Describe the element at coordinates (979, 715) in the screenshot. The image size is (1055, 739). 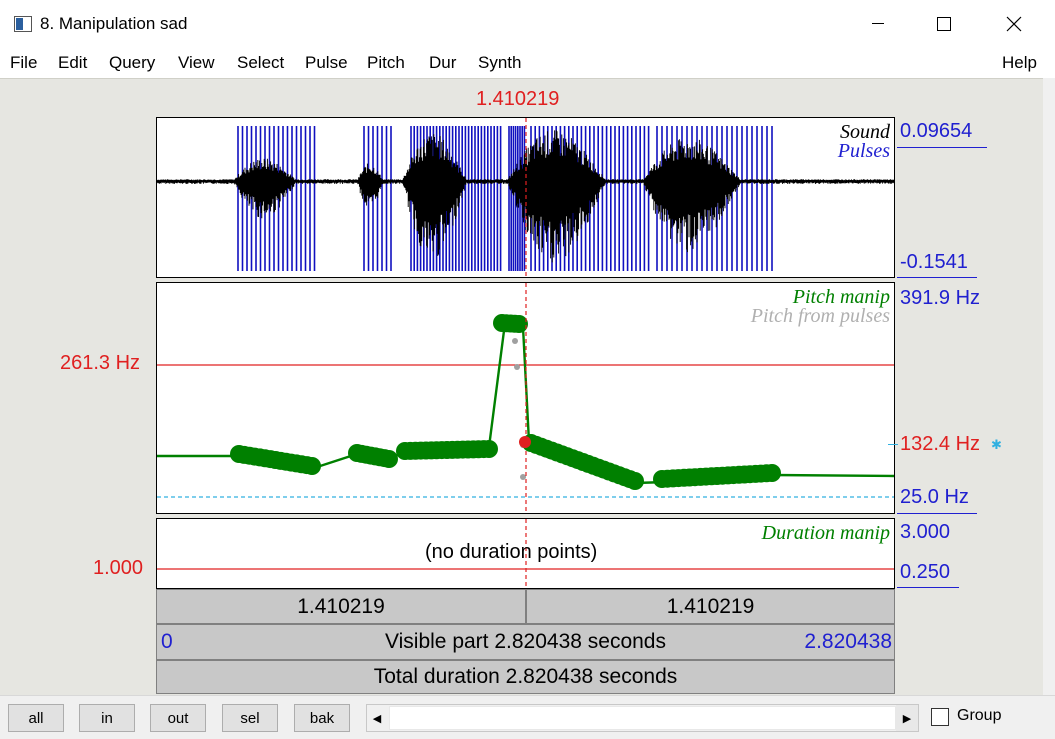
I see `group-label: Group` at that location.